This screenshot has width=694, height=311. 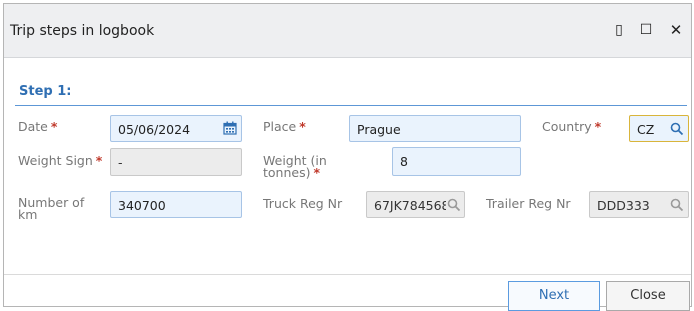 I want to click on next-button: Next, so click(x=554, y=296).